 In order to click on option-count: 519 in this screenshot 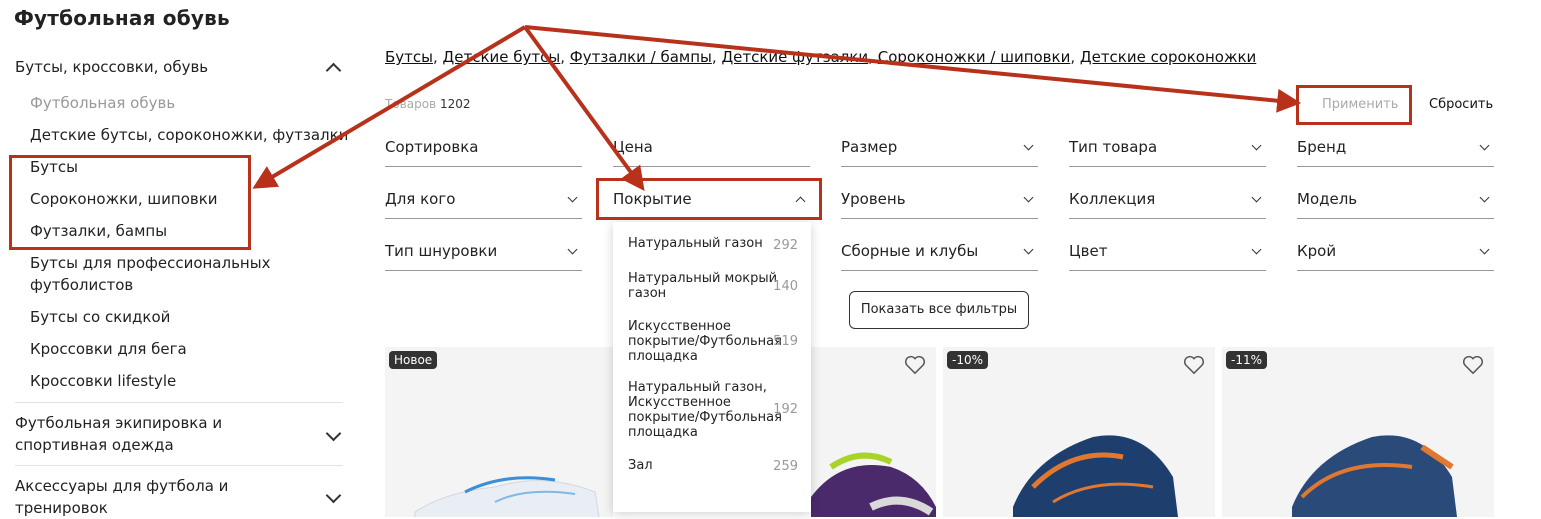, I will do `click(785, 341)`.